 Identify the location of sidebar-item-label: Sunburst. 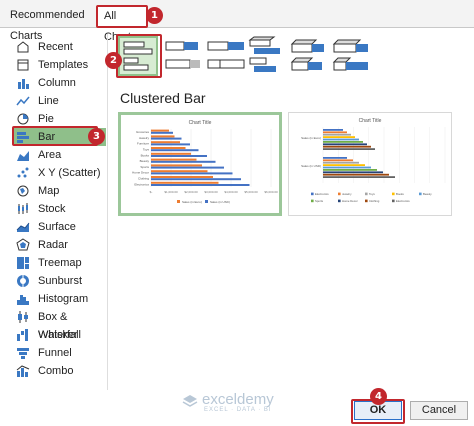
(60, 281).